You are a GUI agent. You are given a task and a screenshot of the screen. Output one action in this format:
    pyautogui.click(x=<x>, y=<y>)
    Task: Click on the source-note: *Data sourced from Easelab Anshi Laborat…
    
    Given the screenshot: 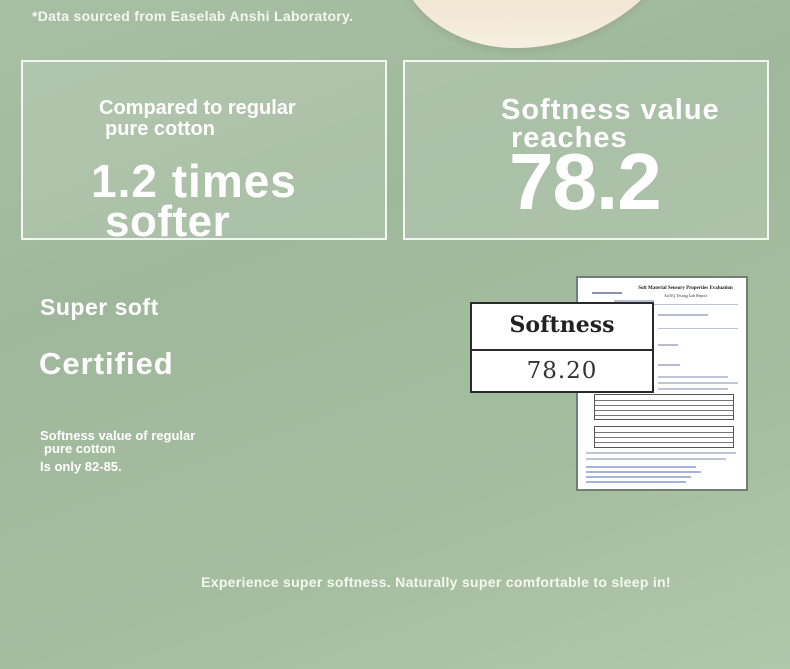 What is the action you would take?
    pyautogui.click(x=193, y=16)
    